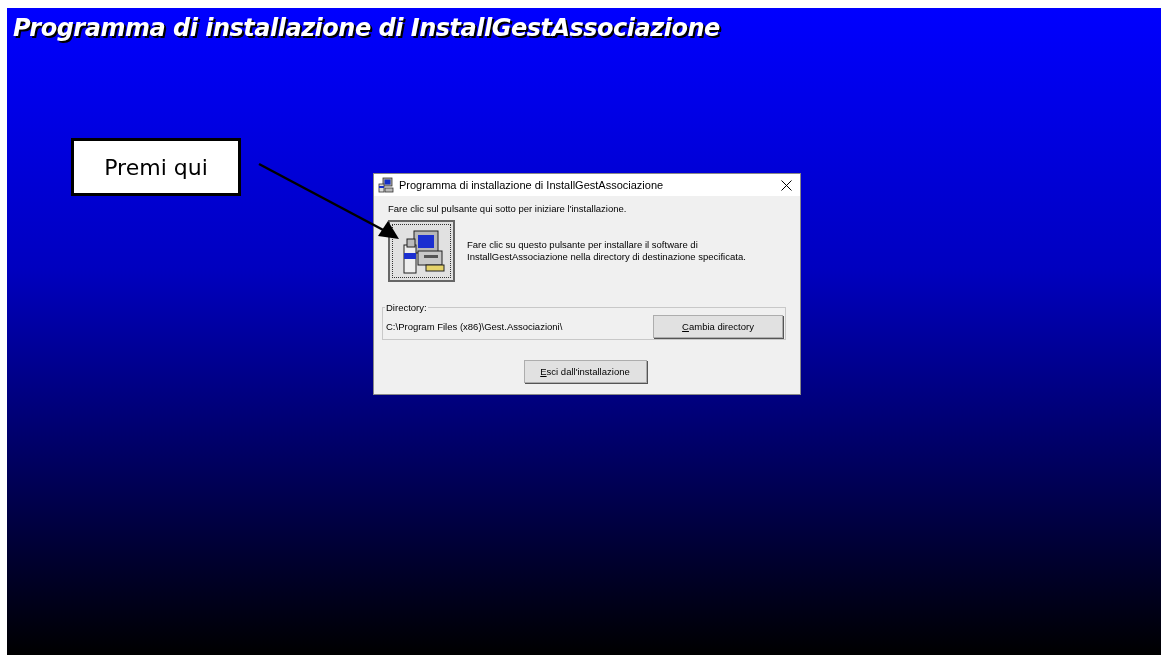  I want to click on banner-title: Programma di installazione di InstallGestAssociazione, so click(366, 27).